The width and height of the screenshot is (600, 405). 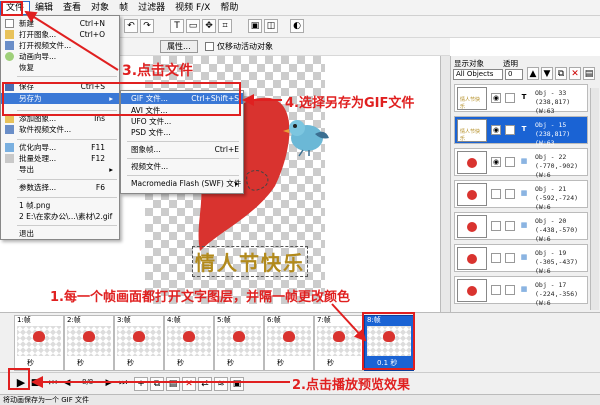 What do you see at coordinates (521, 195) in the screenshot?
I see `object-row: ▦ Obj - 21 (-592,-724)(W:6` at bounding box center [521, 195].